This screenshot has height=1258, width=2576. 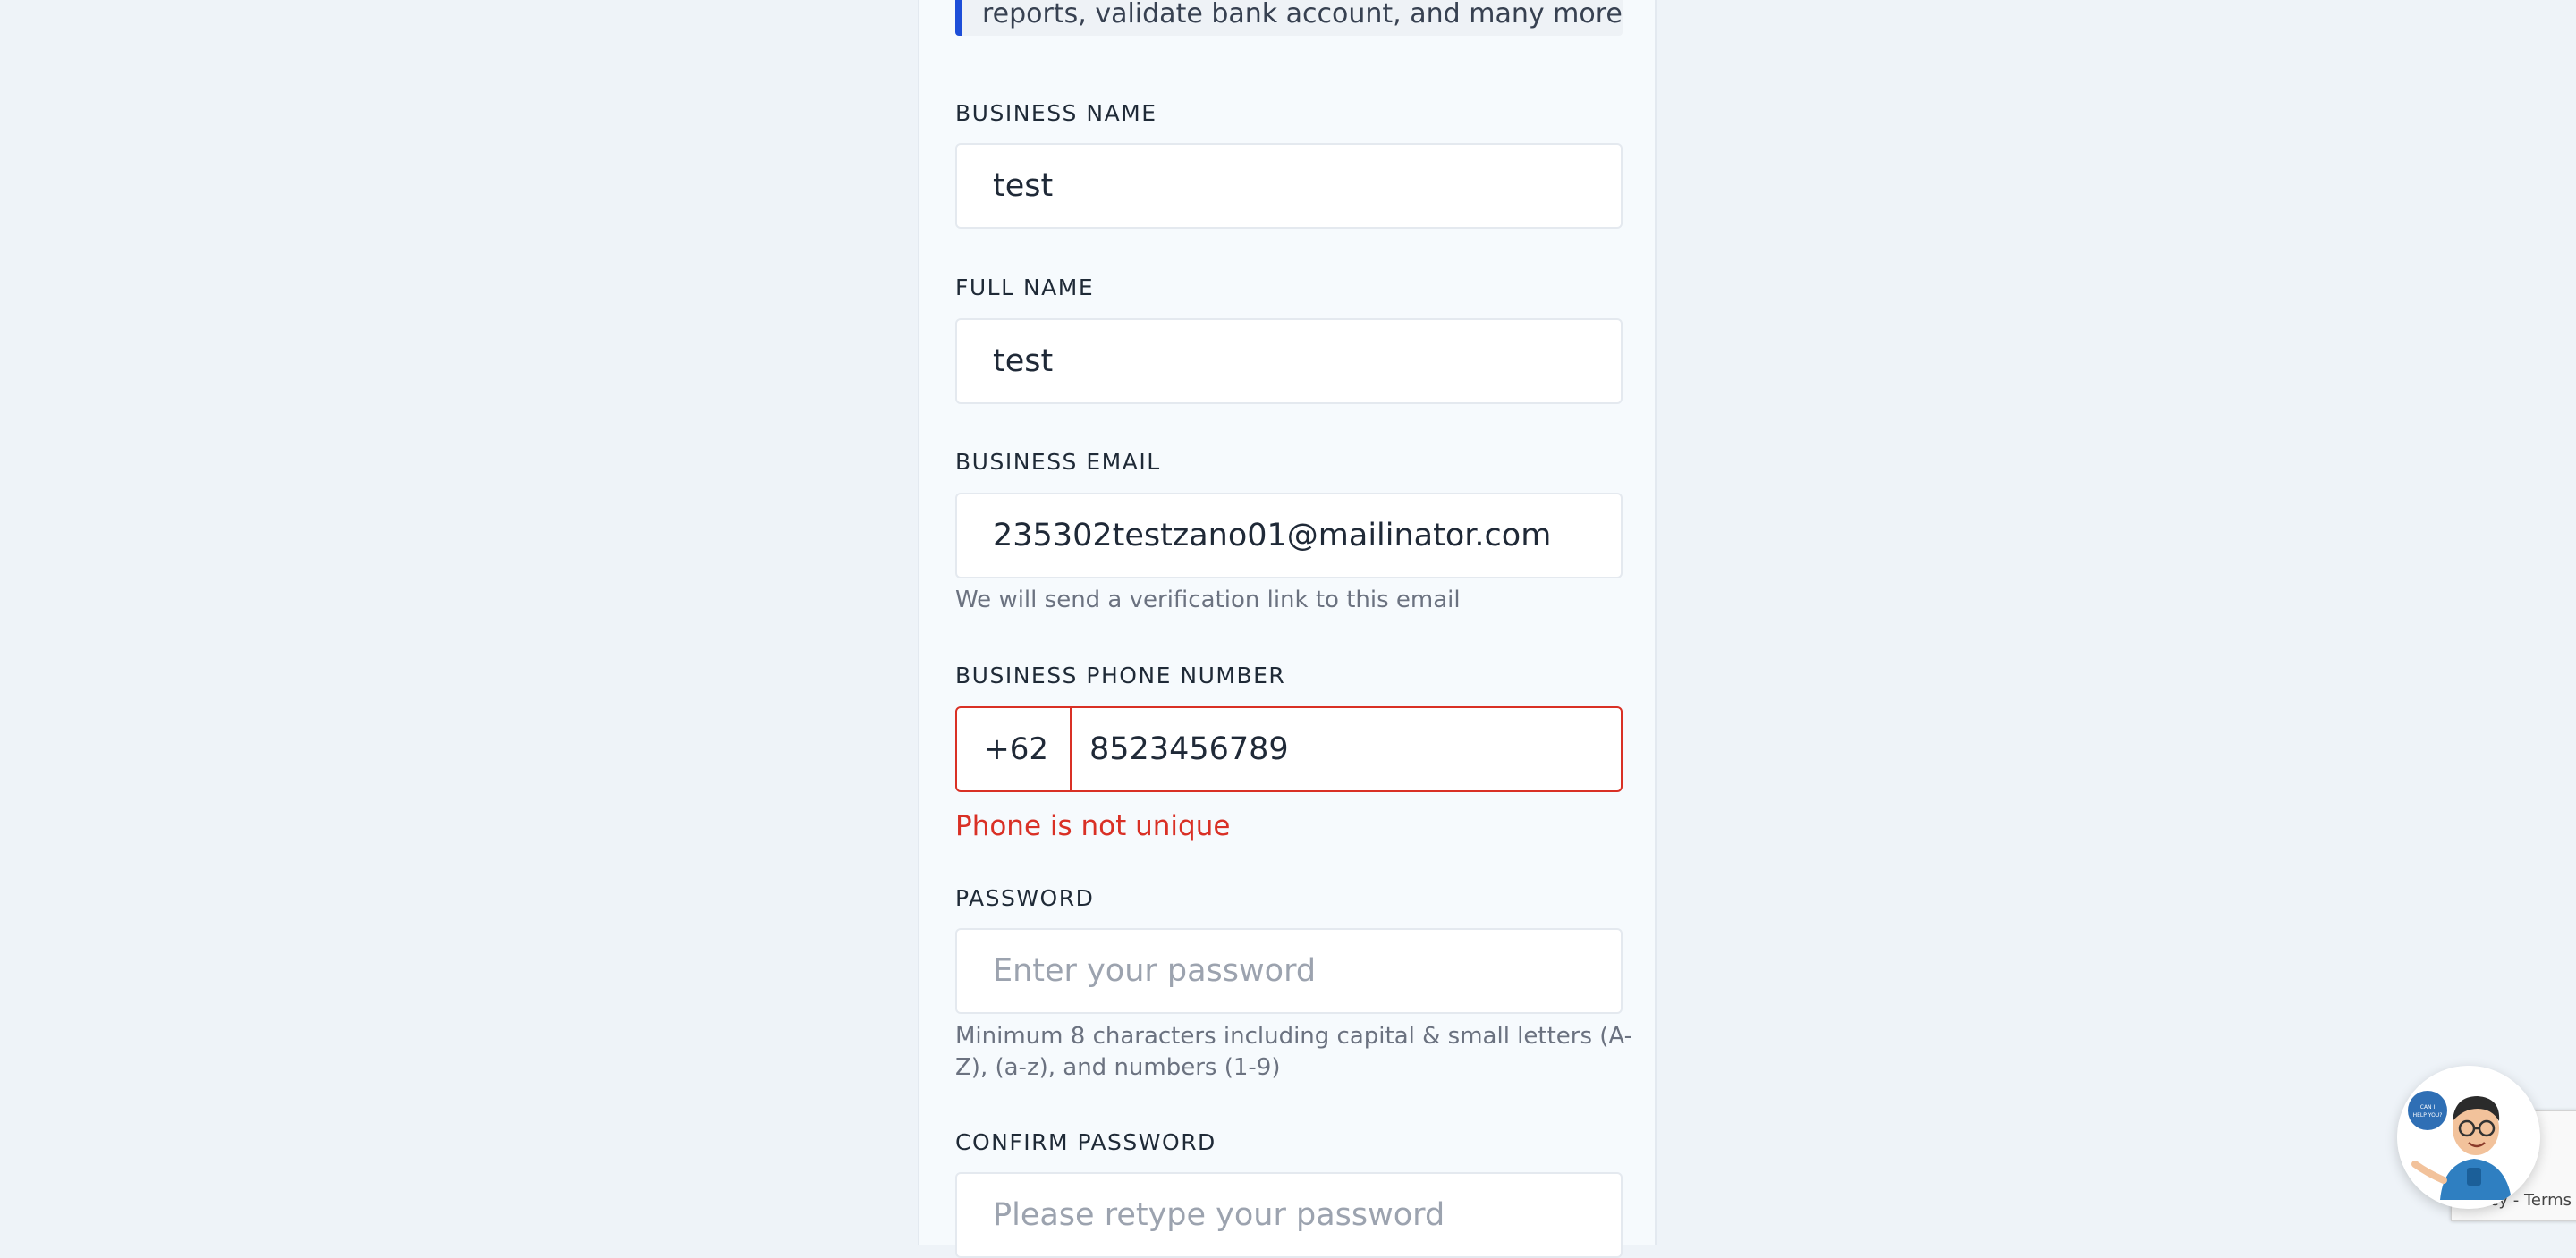 What do you see at coordinates (1058, 462) in the screenshot?
I see `business-email-label: BUSINESS EMAIL` at bounding box center [1058, 462].